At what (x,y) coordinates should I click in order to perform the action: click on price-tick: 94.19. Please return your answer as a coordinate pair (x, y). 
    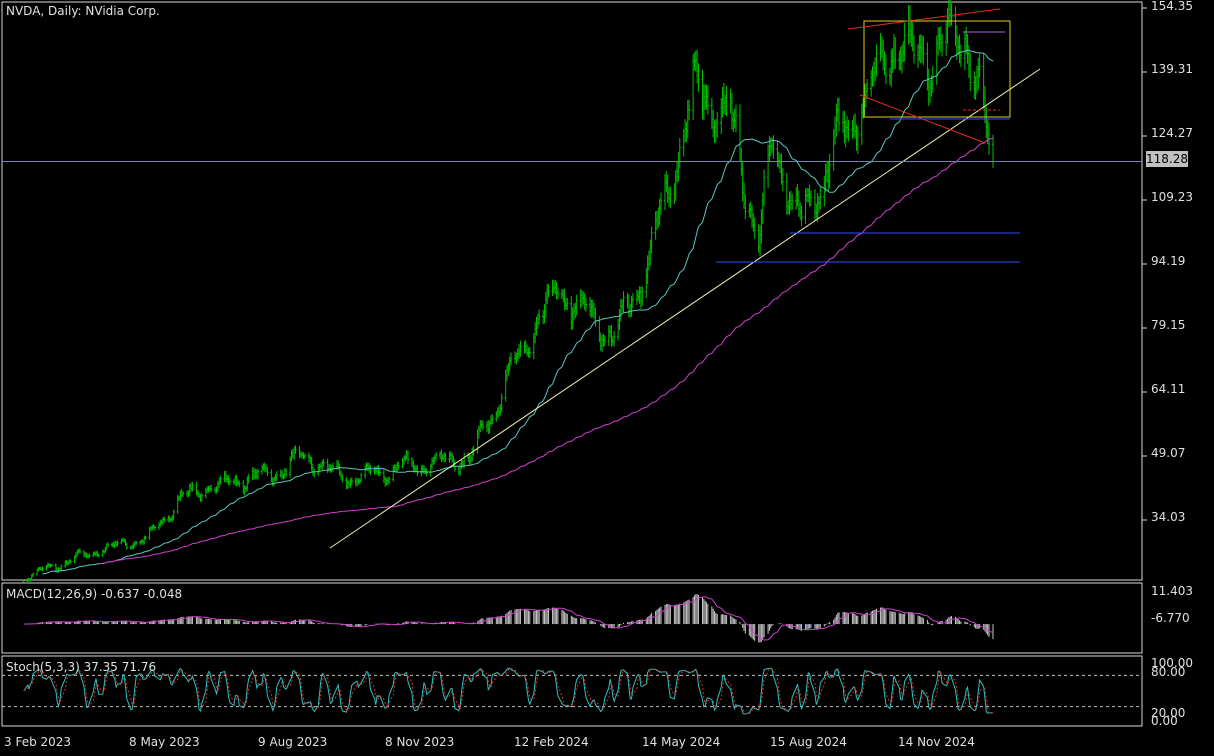
    Looking at the image, I should click on (1168, 261).